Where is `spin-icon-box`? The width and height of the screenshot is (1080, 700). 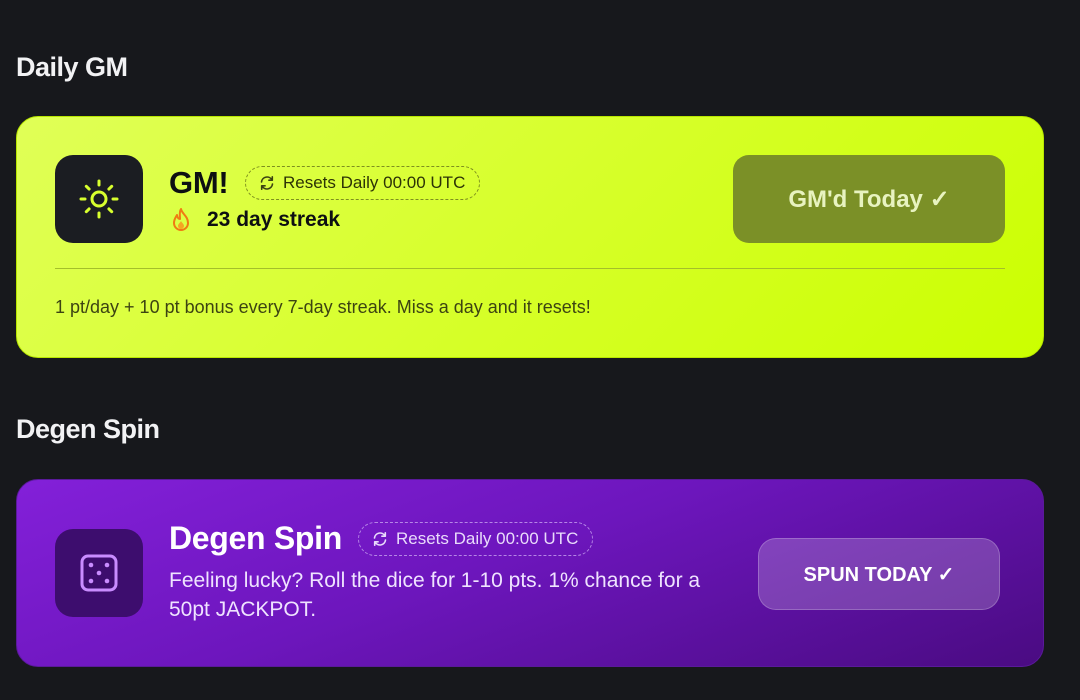
spin-icon-box is located at coordinates (99, 573).